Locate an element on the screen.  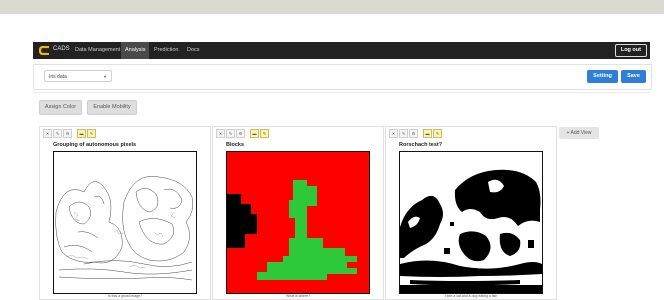
cads-logo-icon is located at coordinates (44, 50).